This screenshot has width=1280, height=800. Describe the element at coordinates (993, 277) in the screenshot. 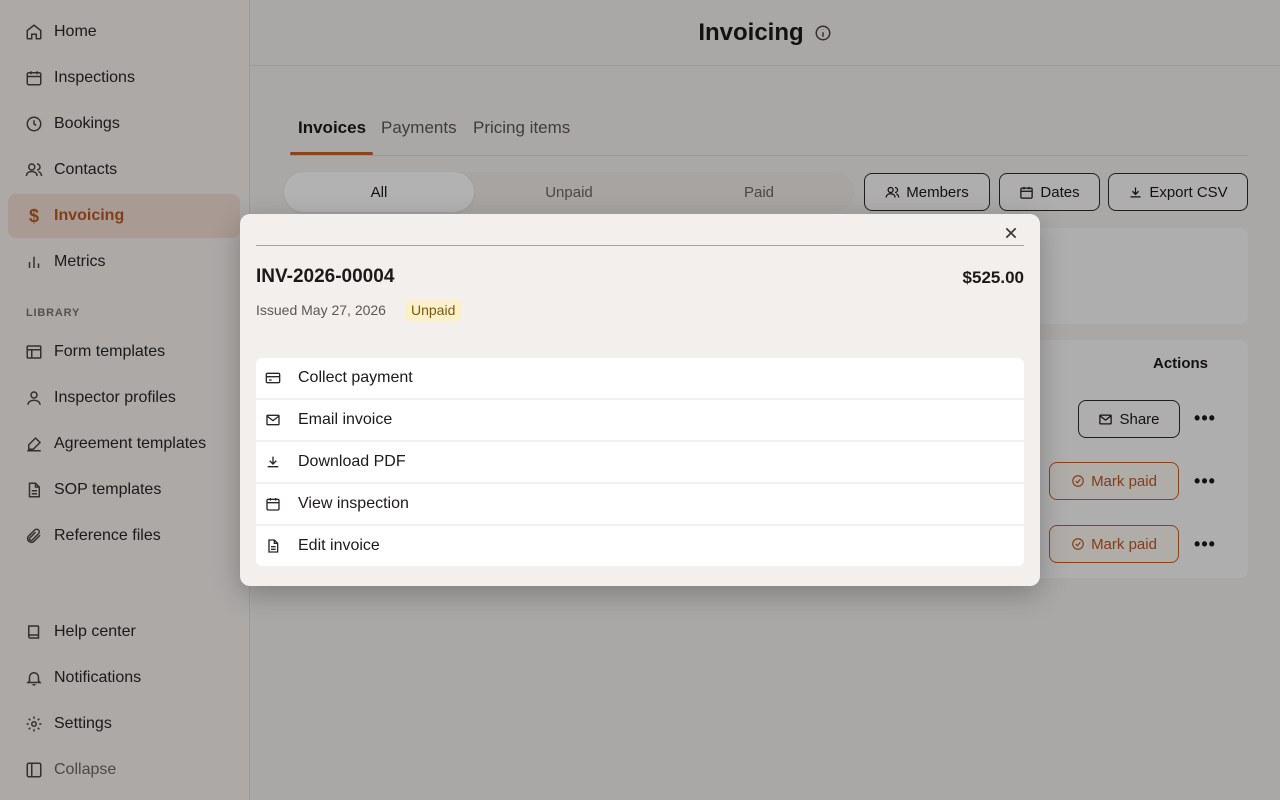

I see `invoice-amount: $525.00` at that location.